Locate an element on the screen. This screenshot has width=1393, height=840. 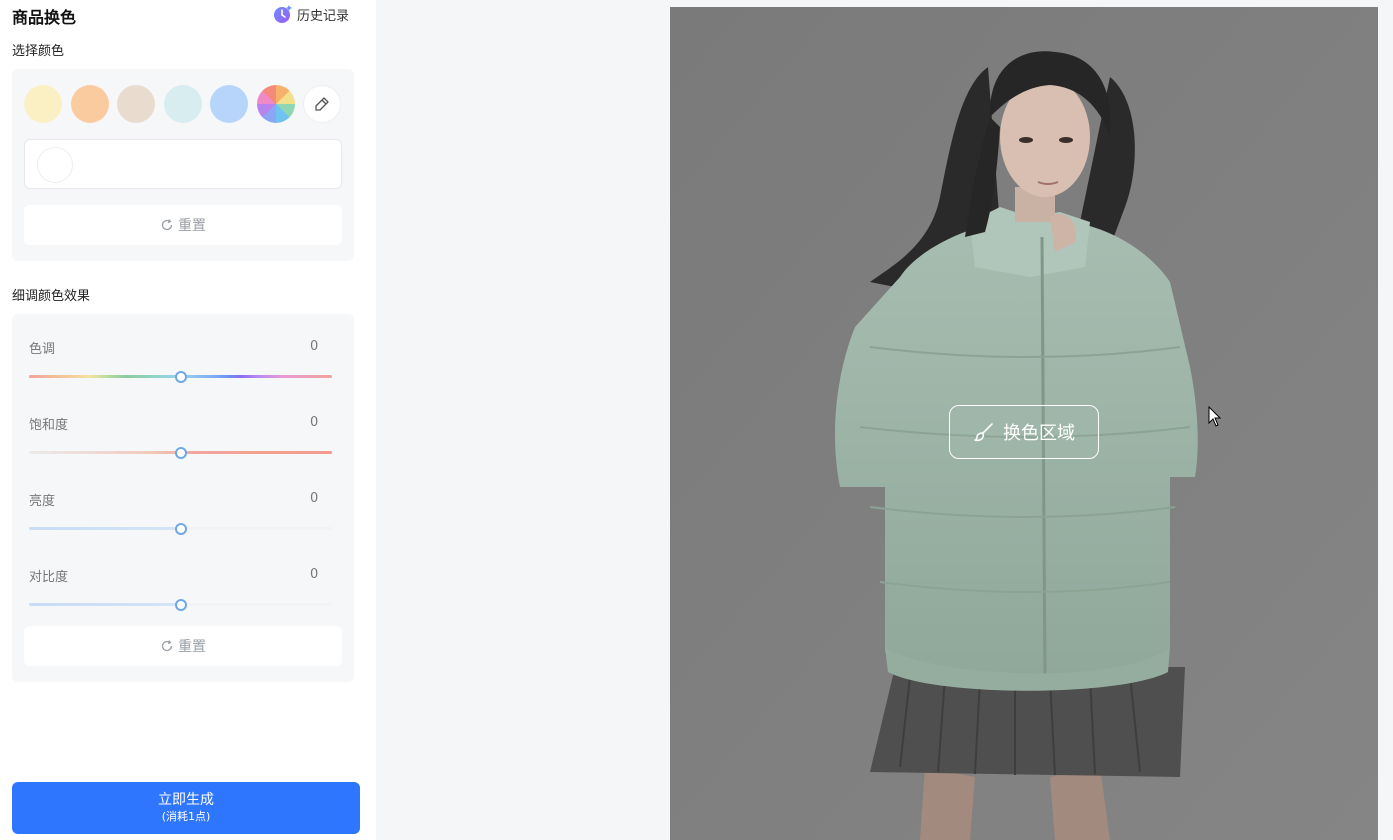
history-icon is located at coordinates (283, 14).